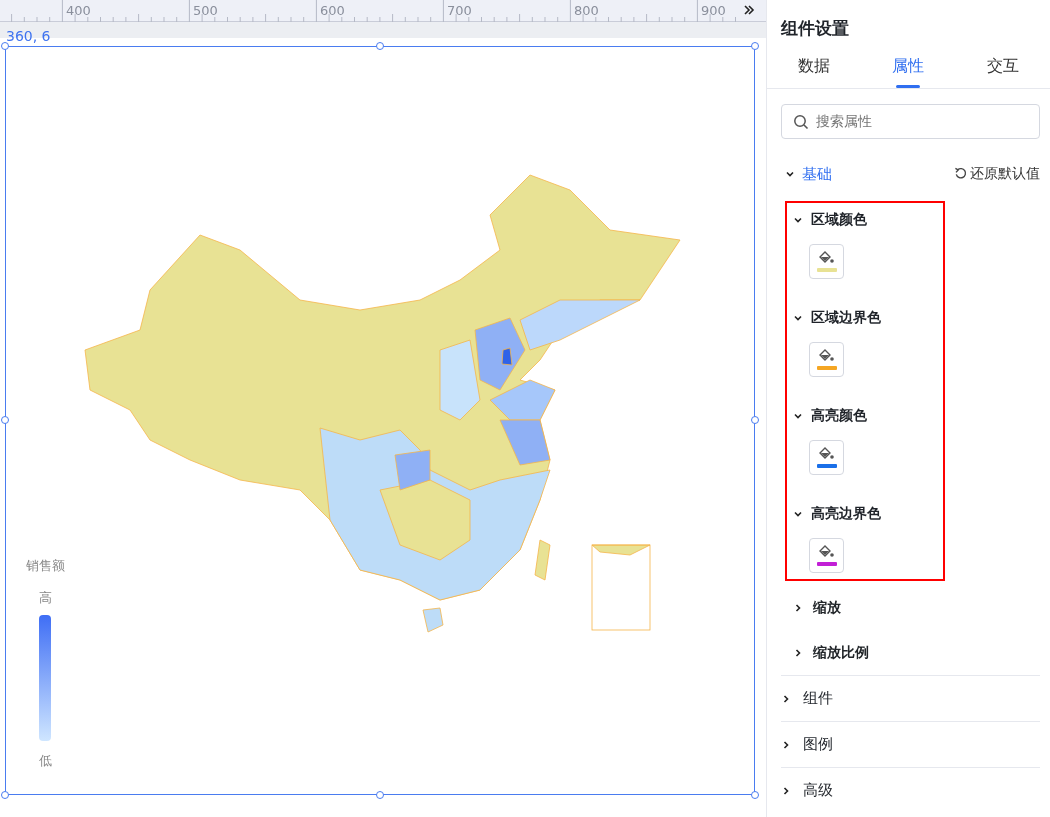  I want to click on panel-title: 组件设置, so click(815, 28).